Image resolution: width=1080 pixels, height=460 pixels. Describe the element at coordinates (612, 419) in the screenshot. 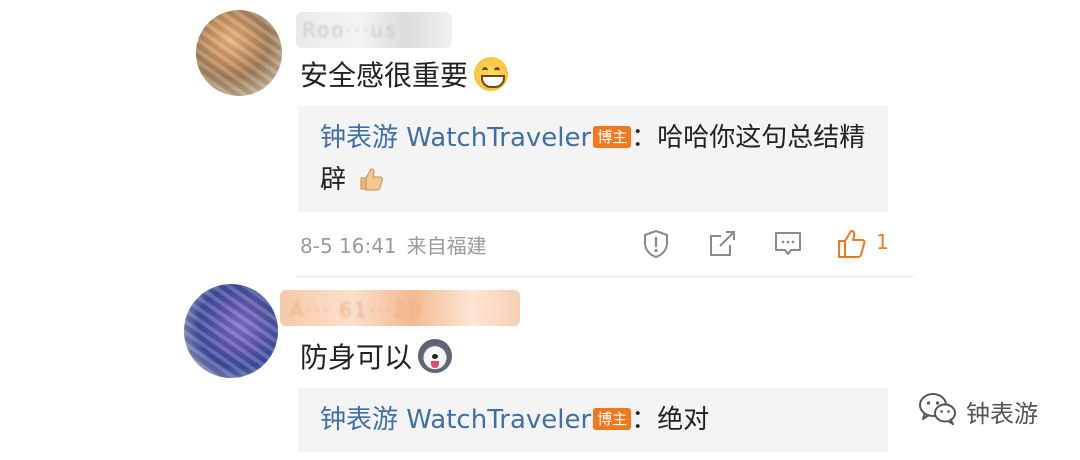

I see `blogger-badge: 博主` at that location.